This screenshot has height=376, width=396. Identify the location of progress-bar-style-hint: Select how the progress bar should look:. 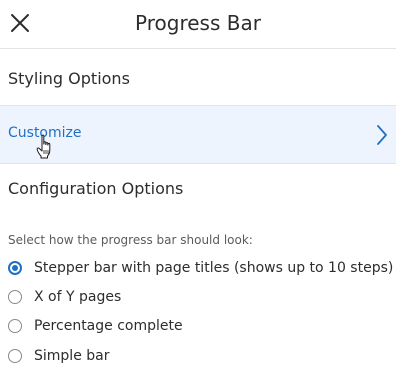
(130, 240).